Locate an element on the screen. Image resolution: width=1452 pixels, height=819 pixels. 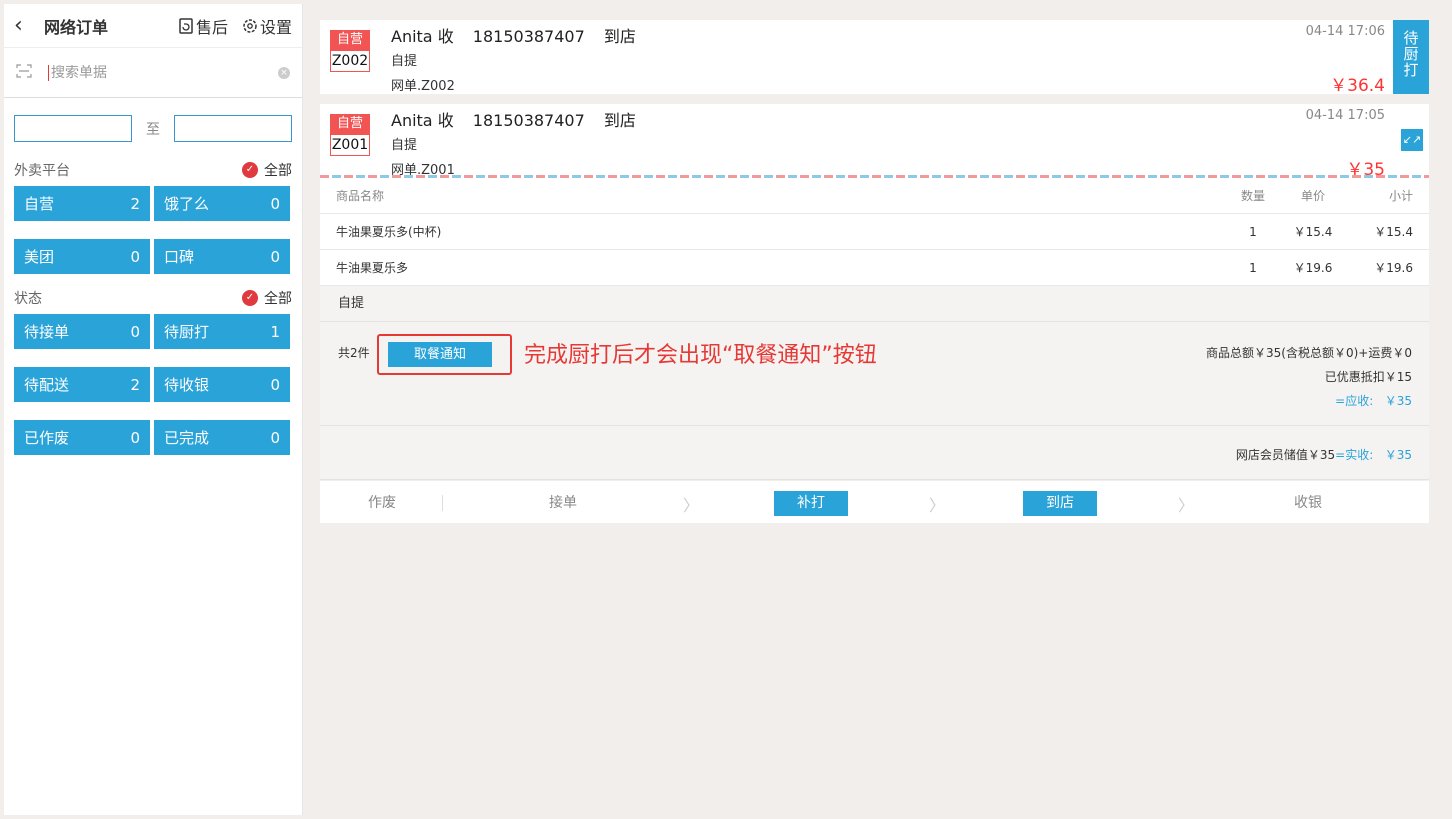
item-qty: 1 is located at coordinates (1253, 231).